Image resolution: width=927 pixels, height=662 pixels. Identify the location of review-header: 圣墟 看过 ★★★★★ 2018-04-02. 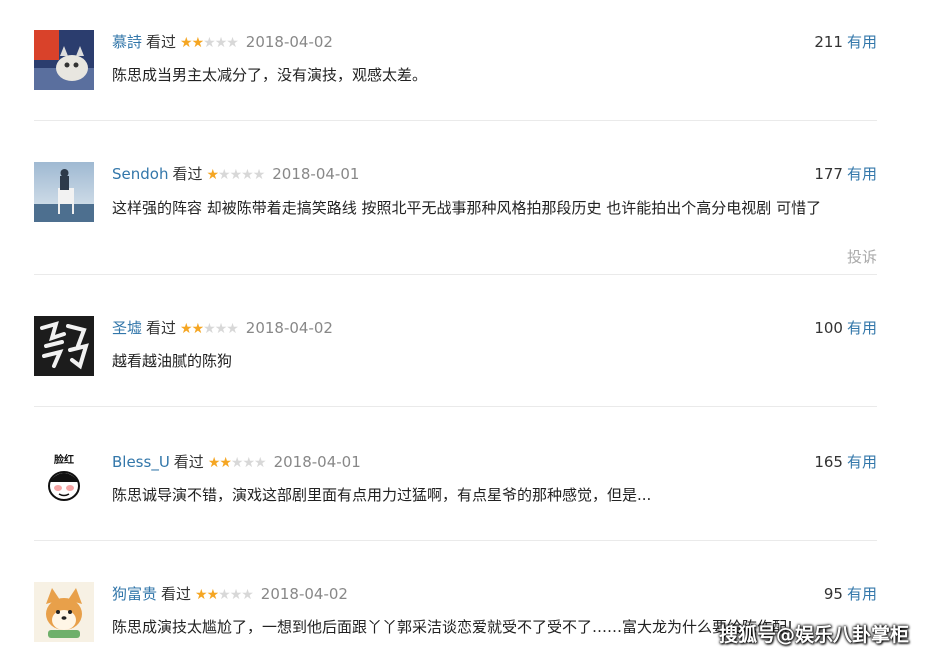
(494, 328).